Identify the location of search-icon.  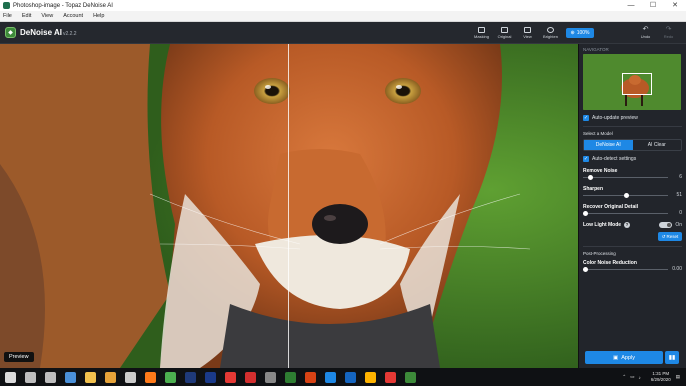
(30, 377).